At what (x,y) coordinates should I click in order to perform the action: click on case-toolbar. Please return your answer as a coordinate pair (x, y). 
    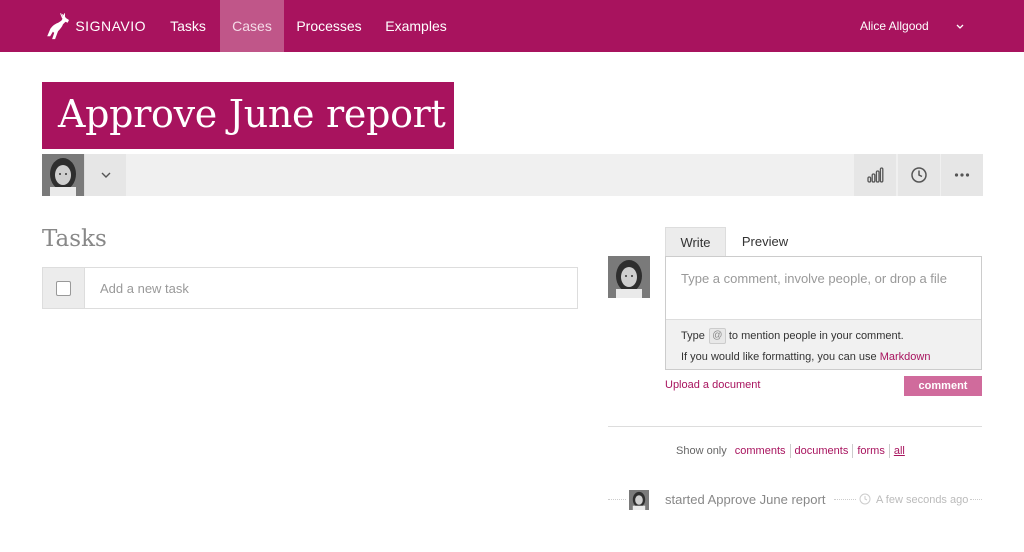
    Looking at the image, I should click on (512, 175).